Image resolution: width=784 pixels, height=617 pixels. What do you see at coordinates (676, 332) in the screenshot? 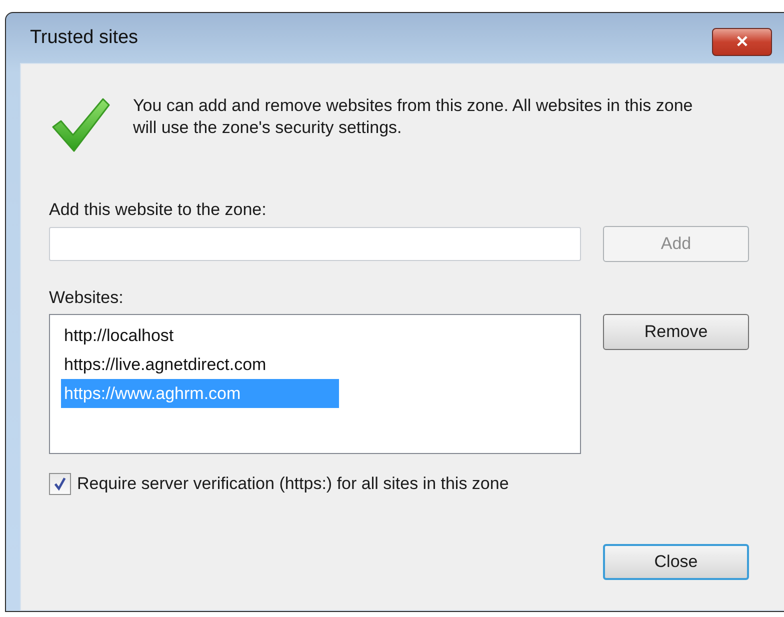
I see `remove-button: Remove` at bounding box center [676, 332].